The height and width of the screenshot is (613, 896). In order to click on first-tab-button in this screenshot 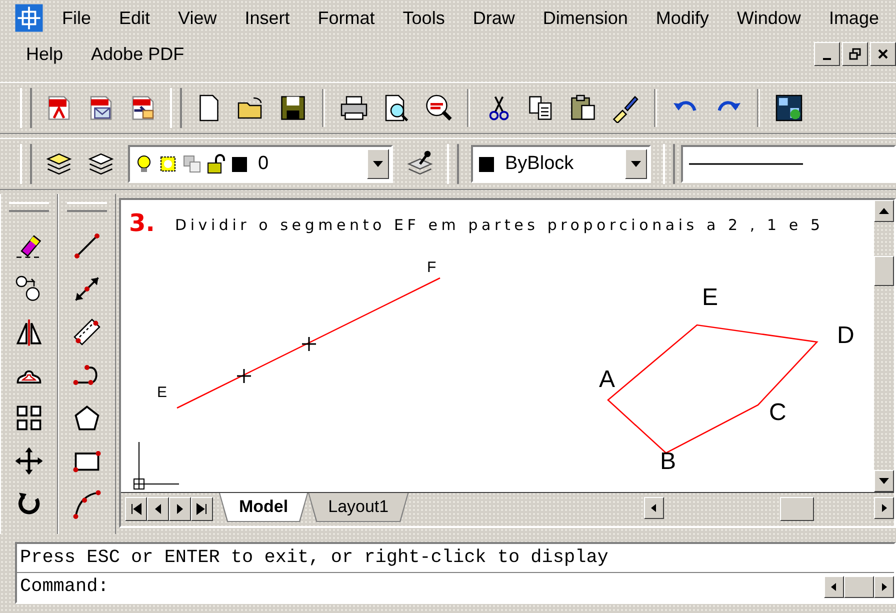, I will do `click(136, 509)`.